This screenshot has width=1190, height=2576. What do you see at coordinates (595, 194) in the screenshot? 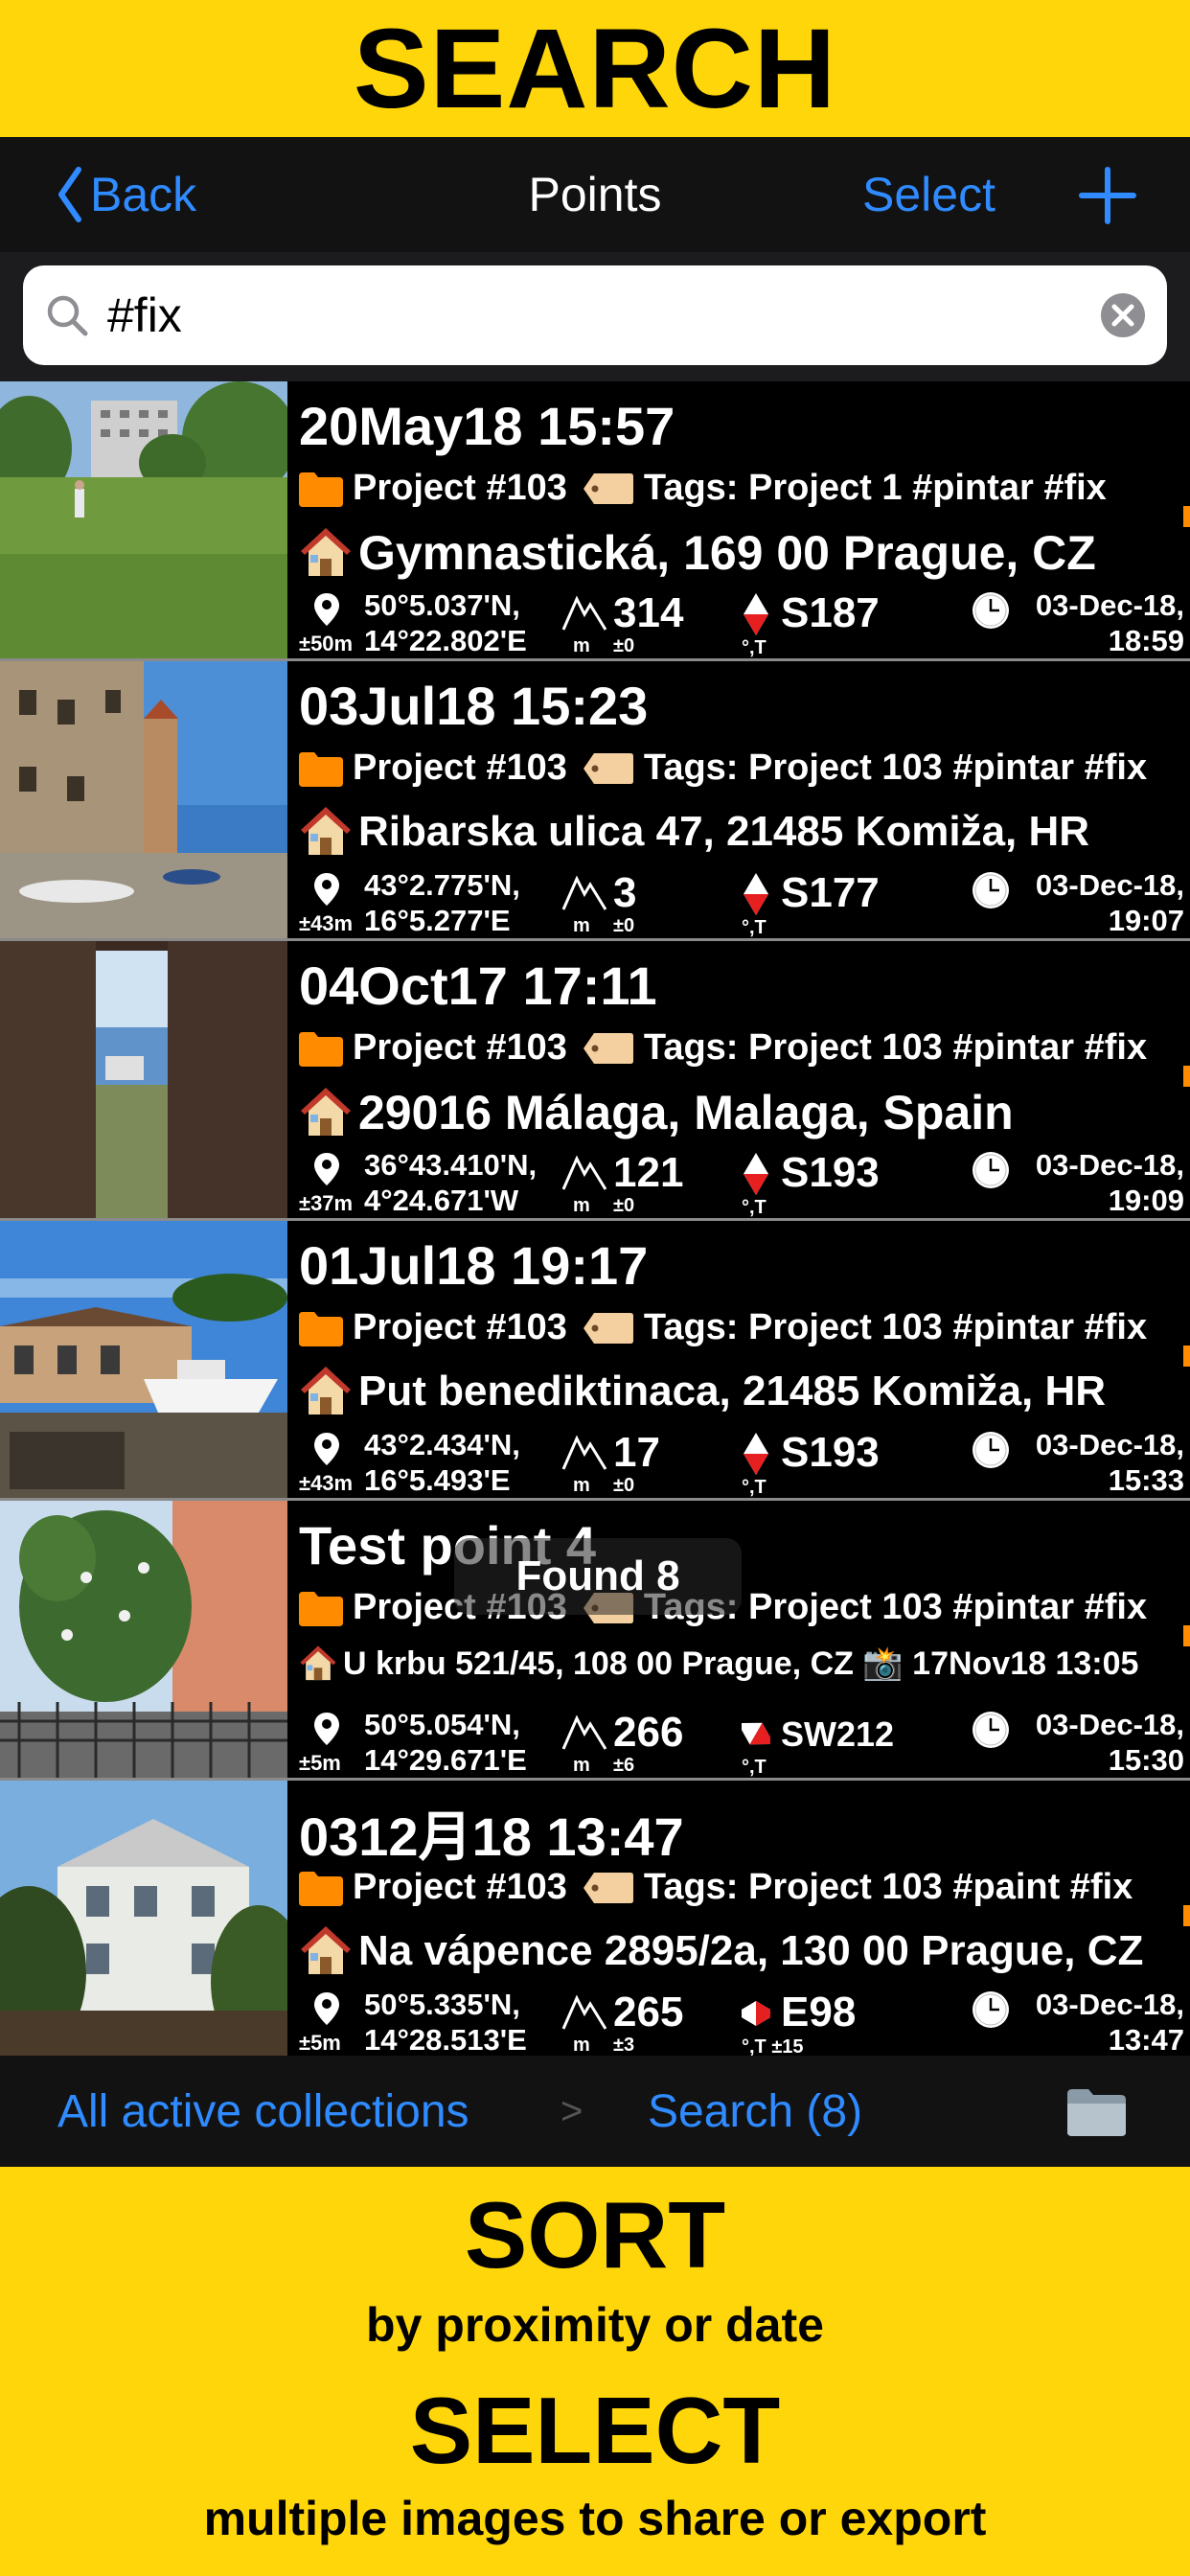
I see `navigation-bar: Back Points Select` at bounding box center [595, 194].